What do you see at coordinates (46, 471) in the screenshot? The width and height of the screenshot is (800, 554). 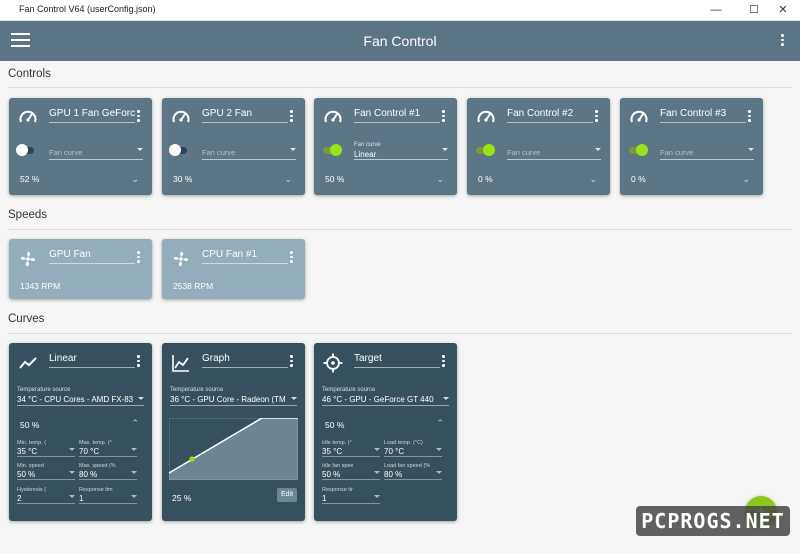 I see `min-speed-field: Min. speed 50 %` at bounding box center [46, 471].